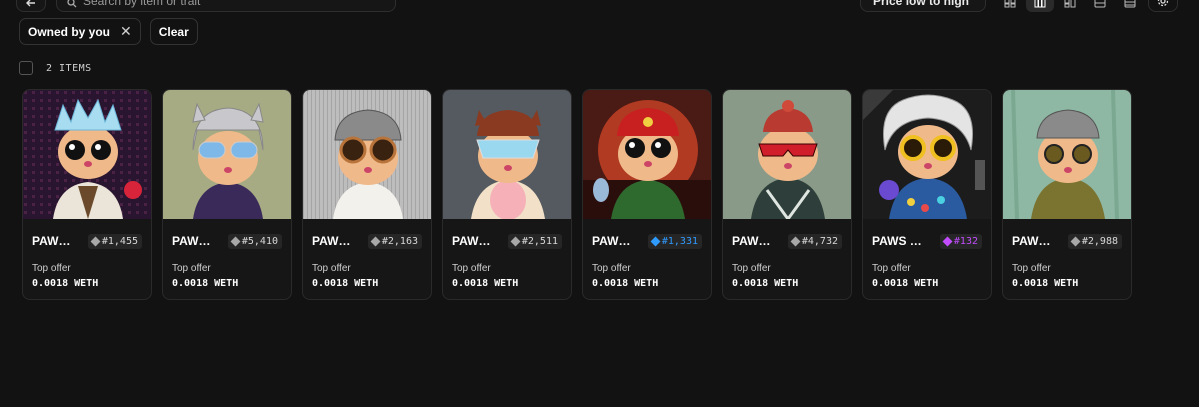  I want to click on sort-label: Price low to high, so click(921, 4).